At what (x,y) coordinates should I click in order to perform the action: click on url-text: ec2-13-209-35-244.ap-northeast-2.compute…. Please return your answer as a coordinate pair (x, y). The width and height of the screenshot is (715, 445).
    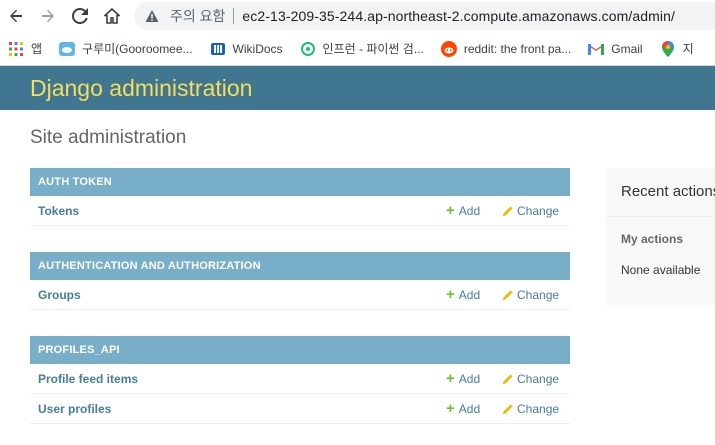
    Looking at the image, I should click on (458, 16).